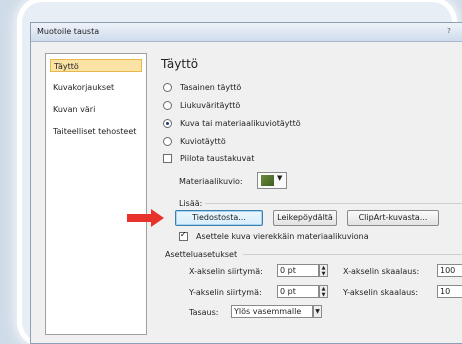  I want to click on solid-fill-radio: Tasainen täyttö, so click(202, 87).